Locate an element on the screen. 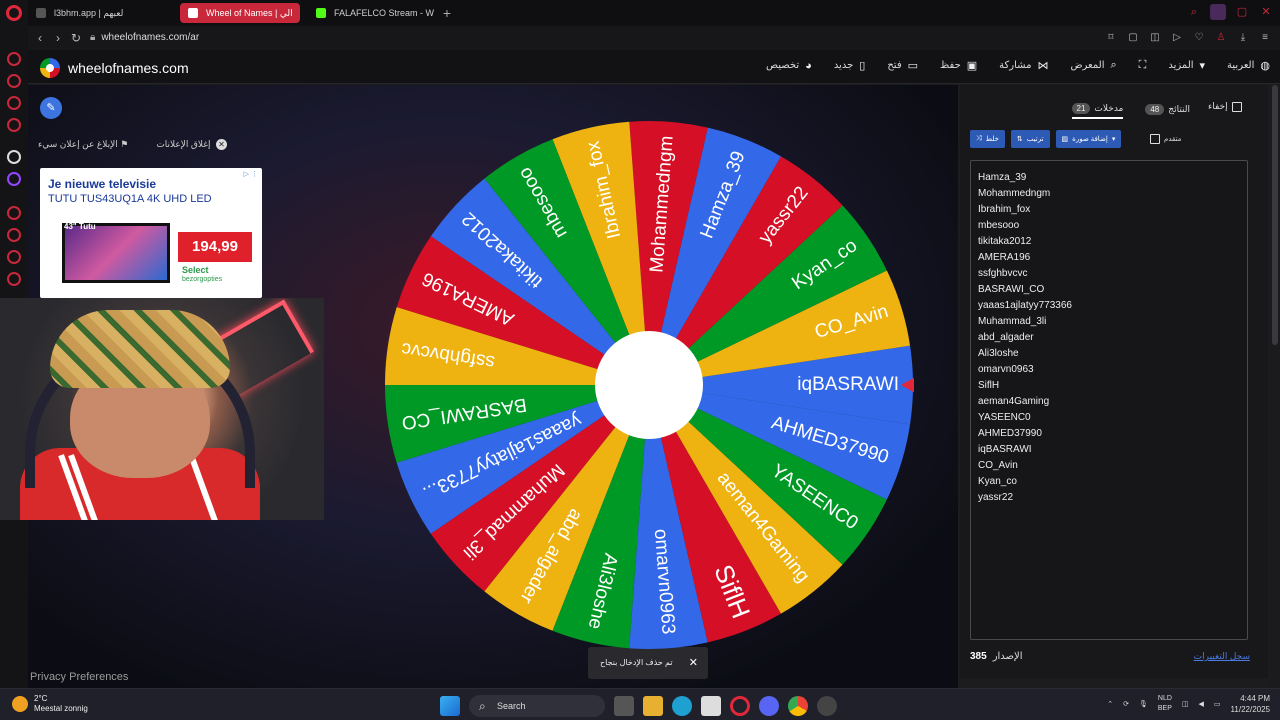 This screenshot has width=1280, height=720. taskbar-search: Search is located at coordinates (537, 706).